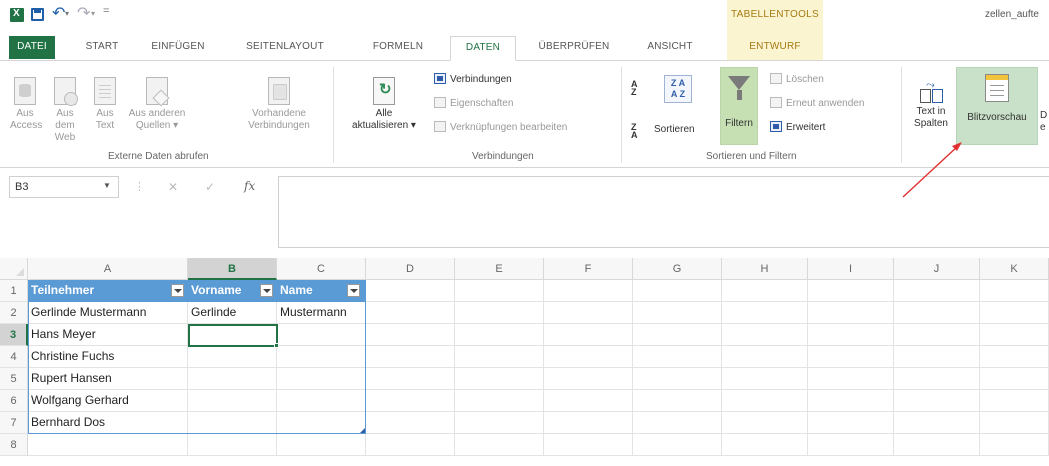  I want to click on annotation-arrow, so click(932, 170).